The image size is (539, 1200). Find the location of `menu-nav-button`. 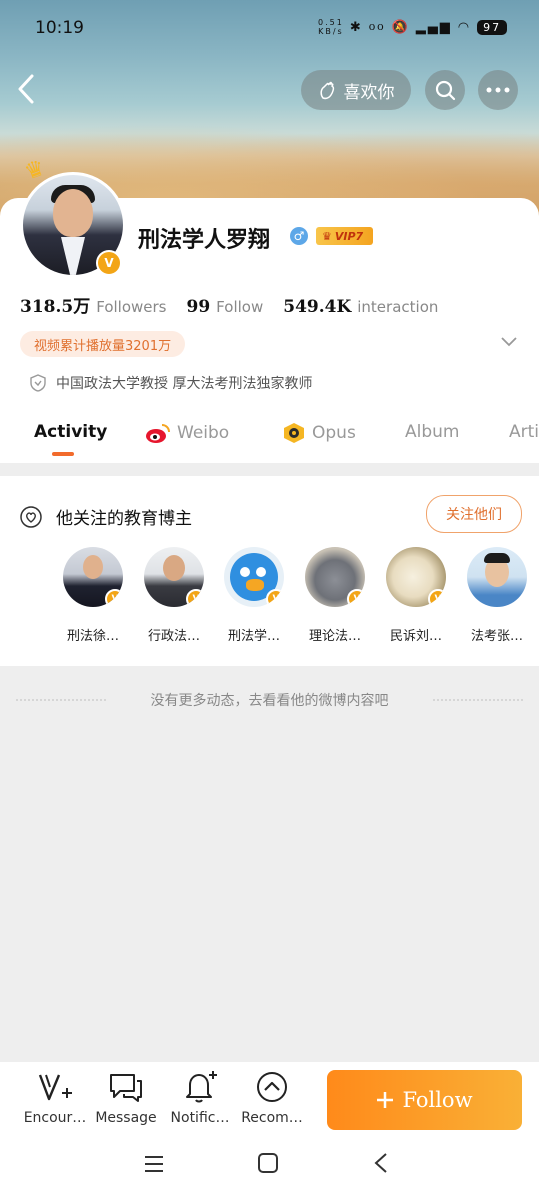

menu-nav-button is located at coordinates (154, 1166).